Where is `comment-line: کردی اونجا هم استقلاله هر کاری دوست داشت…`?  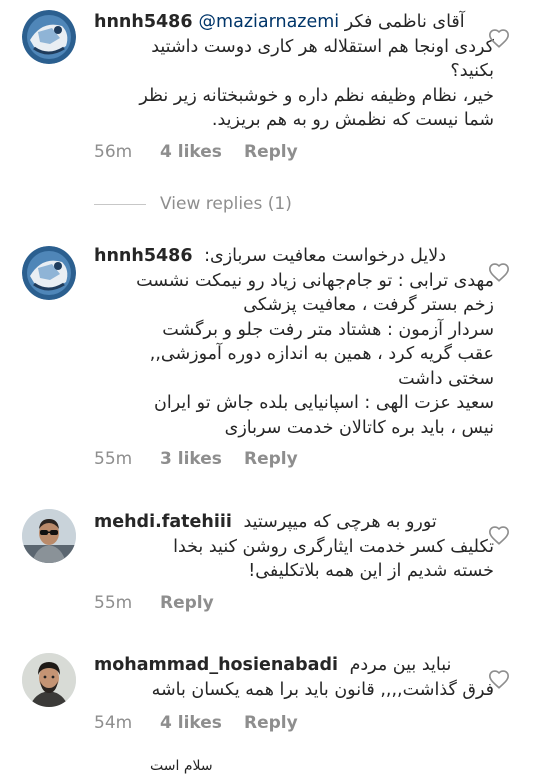 comment-line: کردی اونجا هم استقلاله هر کاری دوست داشت… is located at coordinates (322, 46).